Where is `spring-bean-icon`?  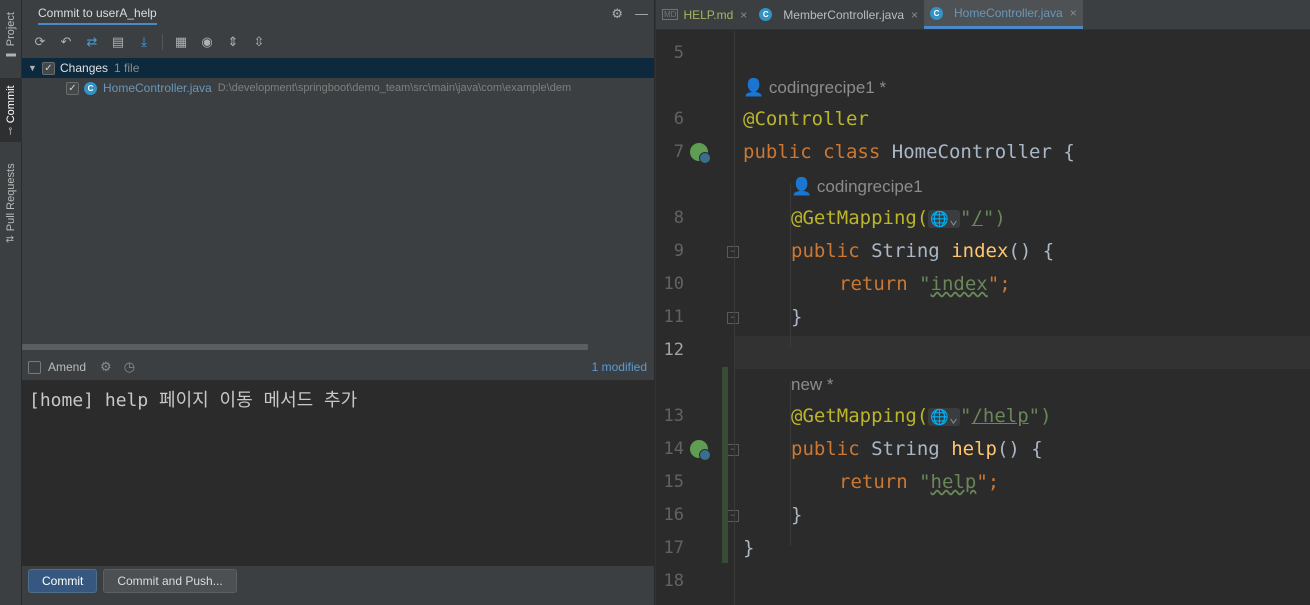 spring-bean-icon is located at coordinates (700, 153).